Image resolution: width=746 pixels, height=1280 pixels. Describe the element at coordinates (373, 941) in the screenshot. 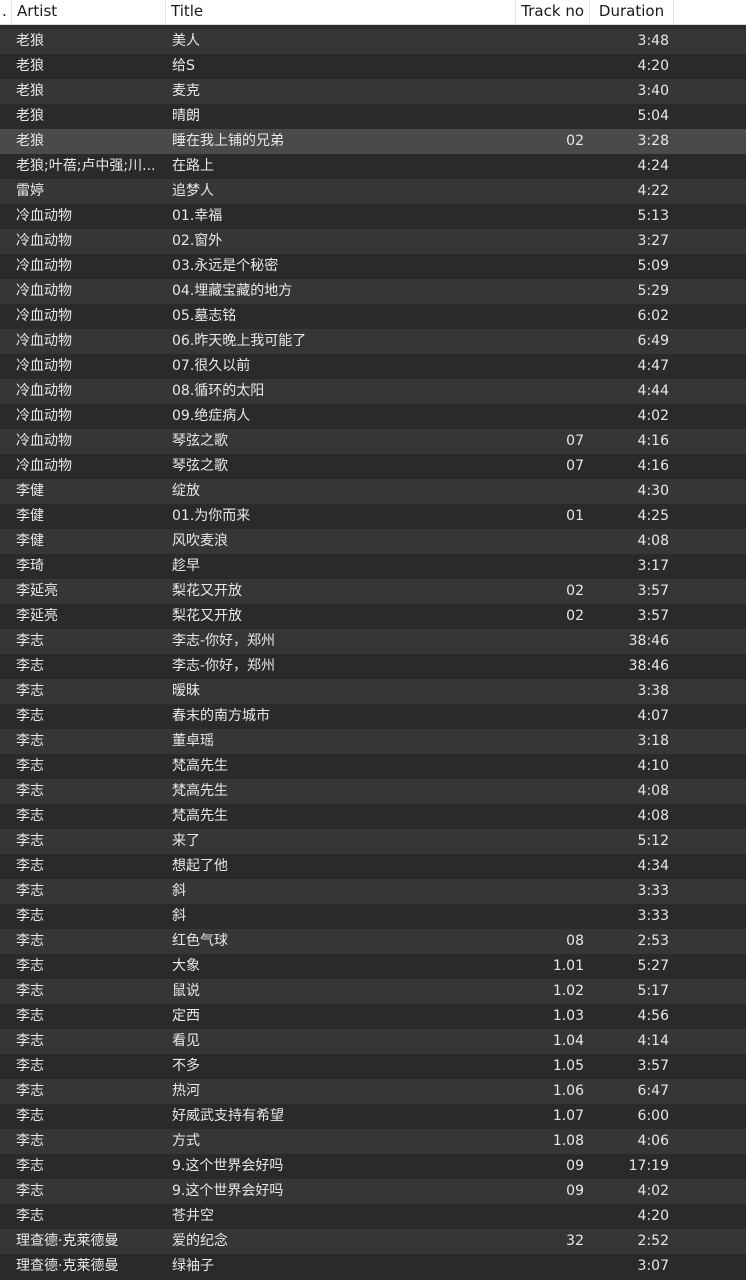

I see `table-row: 李志 红色气球 08 2:53` at that location.